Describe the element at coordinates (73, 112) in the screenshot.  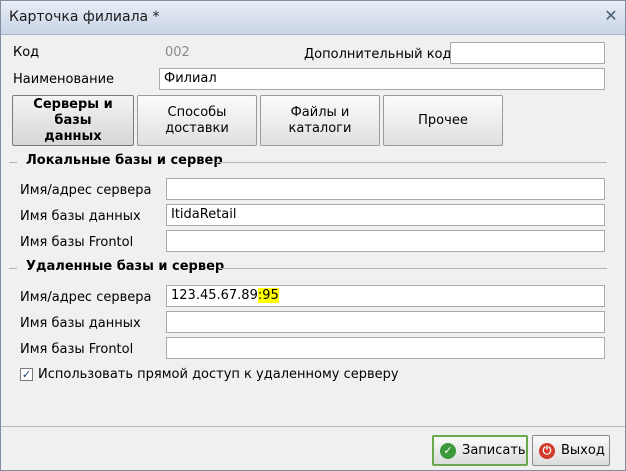
I see `tab-label-line1: Серверы и базы` at that location.